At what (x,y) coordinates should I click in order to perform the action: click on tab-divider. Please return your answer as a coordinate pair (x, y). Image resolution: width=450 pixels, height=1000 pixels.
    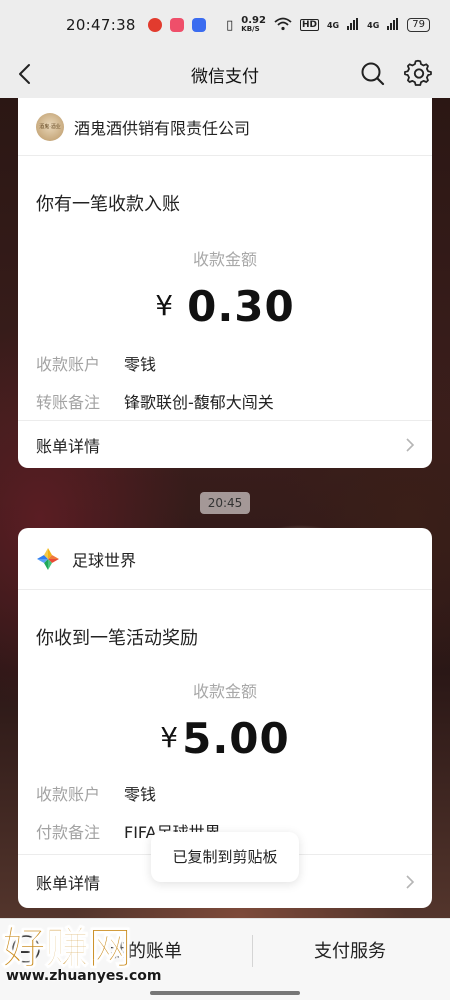
    Looking at the image, I should click on (252, 951).